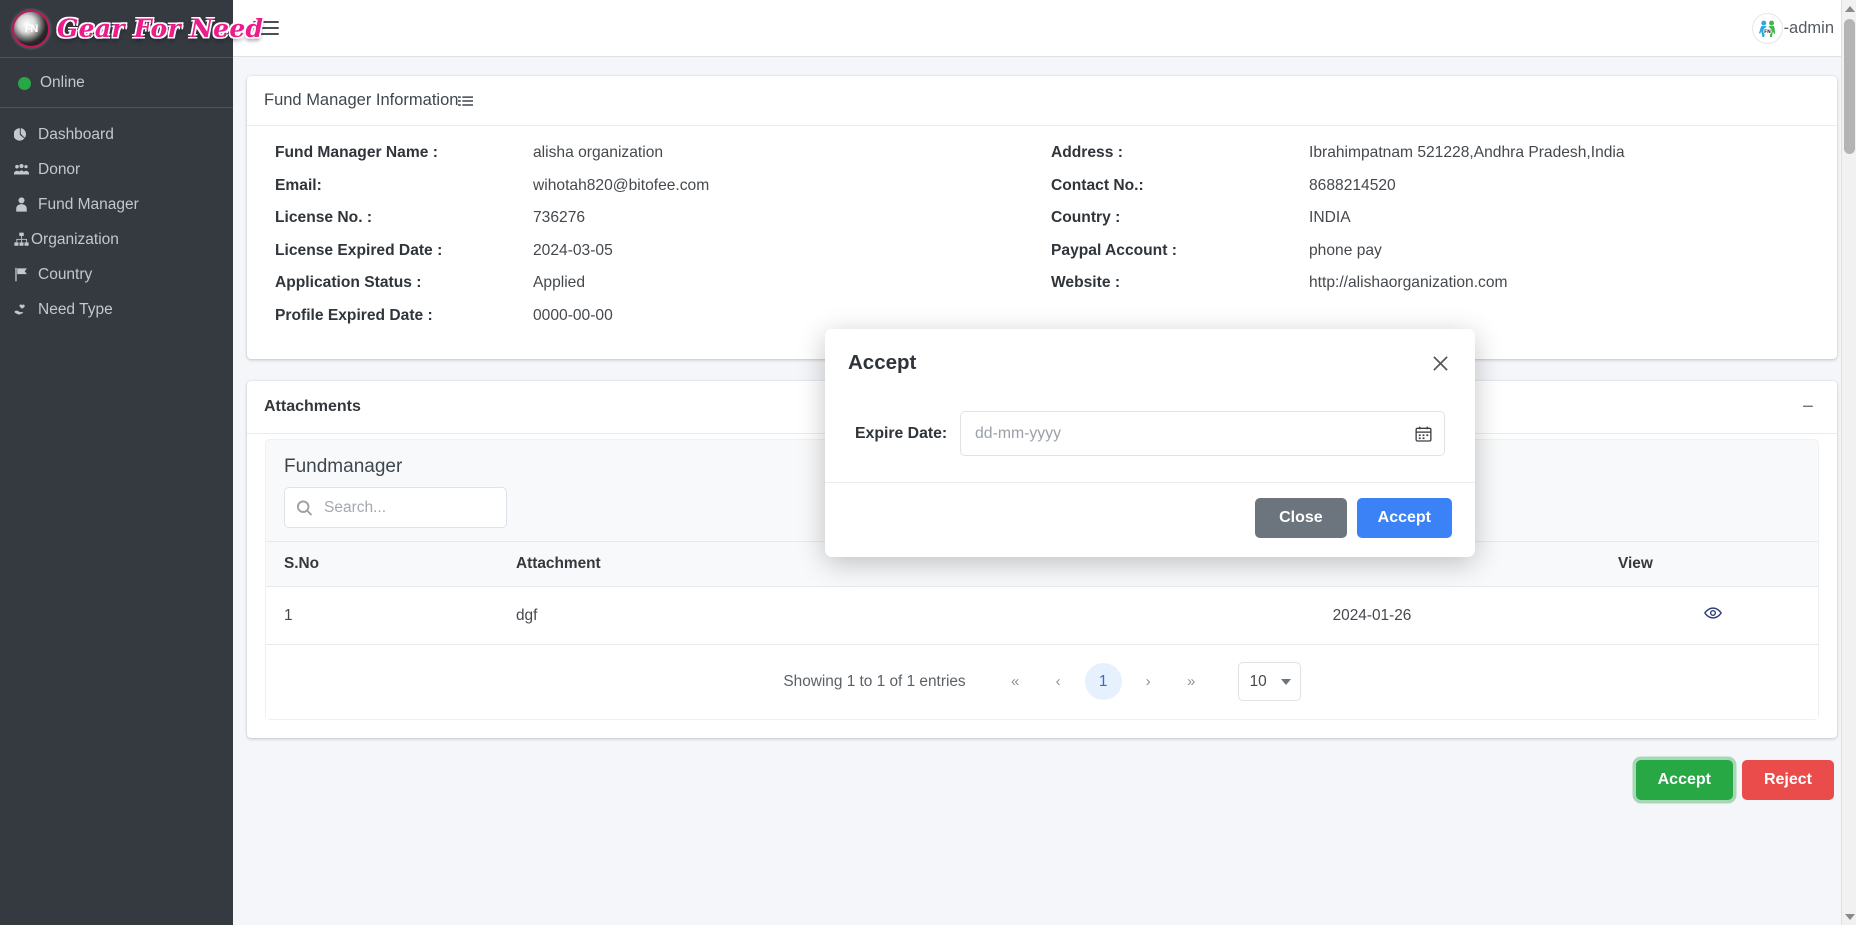  I want to click on info-label: Fund Manager Name :, so click(356, 152).